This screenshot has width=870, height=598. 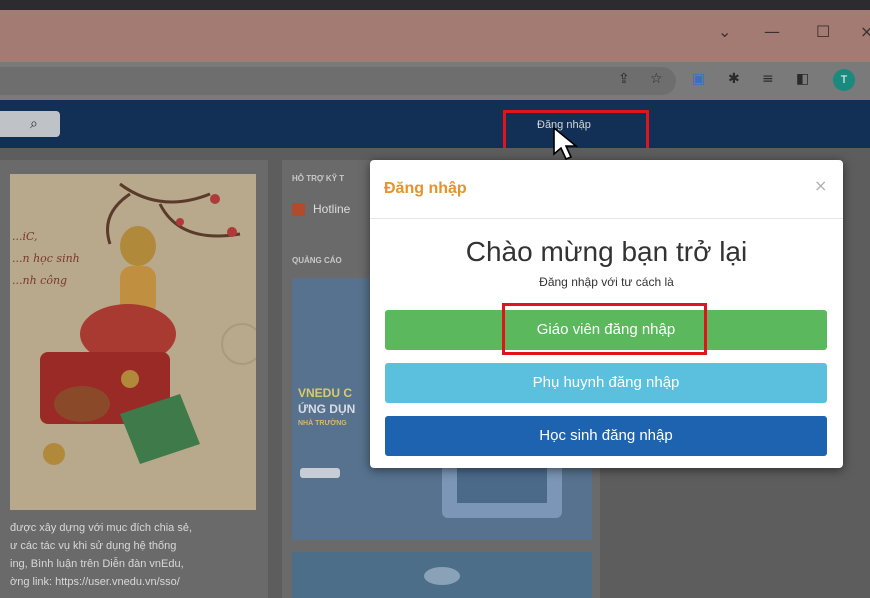 I want to click on parent-login-button: Phụ huynh đăng nhập, so click(x=606, y=383).